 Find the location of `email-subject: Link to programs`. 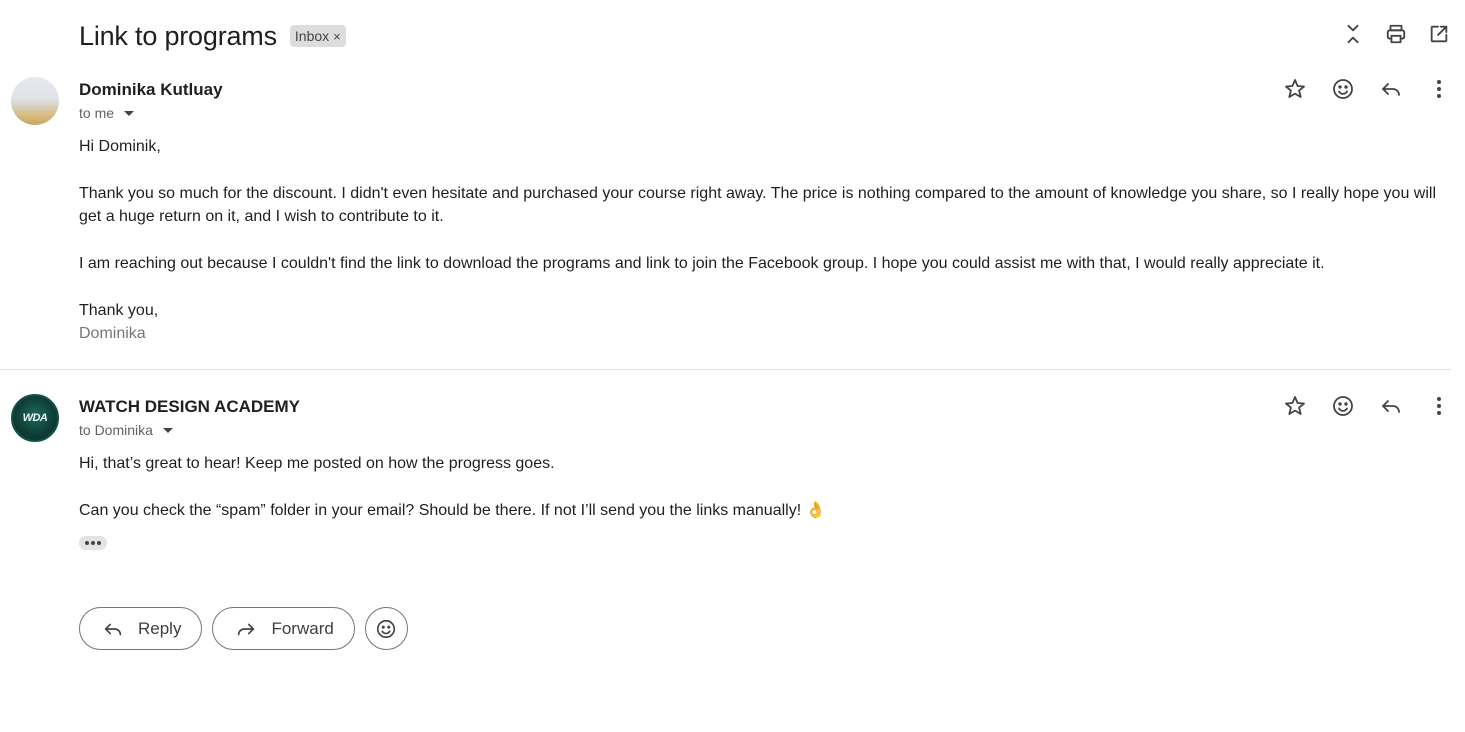

email-subject: Link to programs is located at coordinates (178, 35).